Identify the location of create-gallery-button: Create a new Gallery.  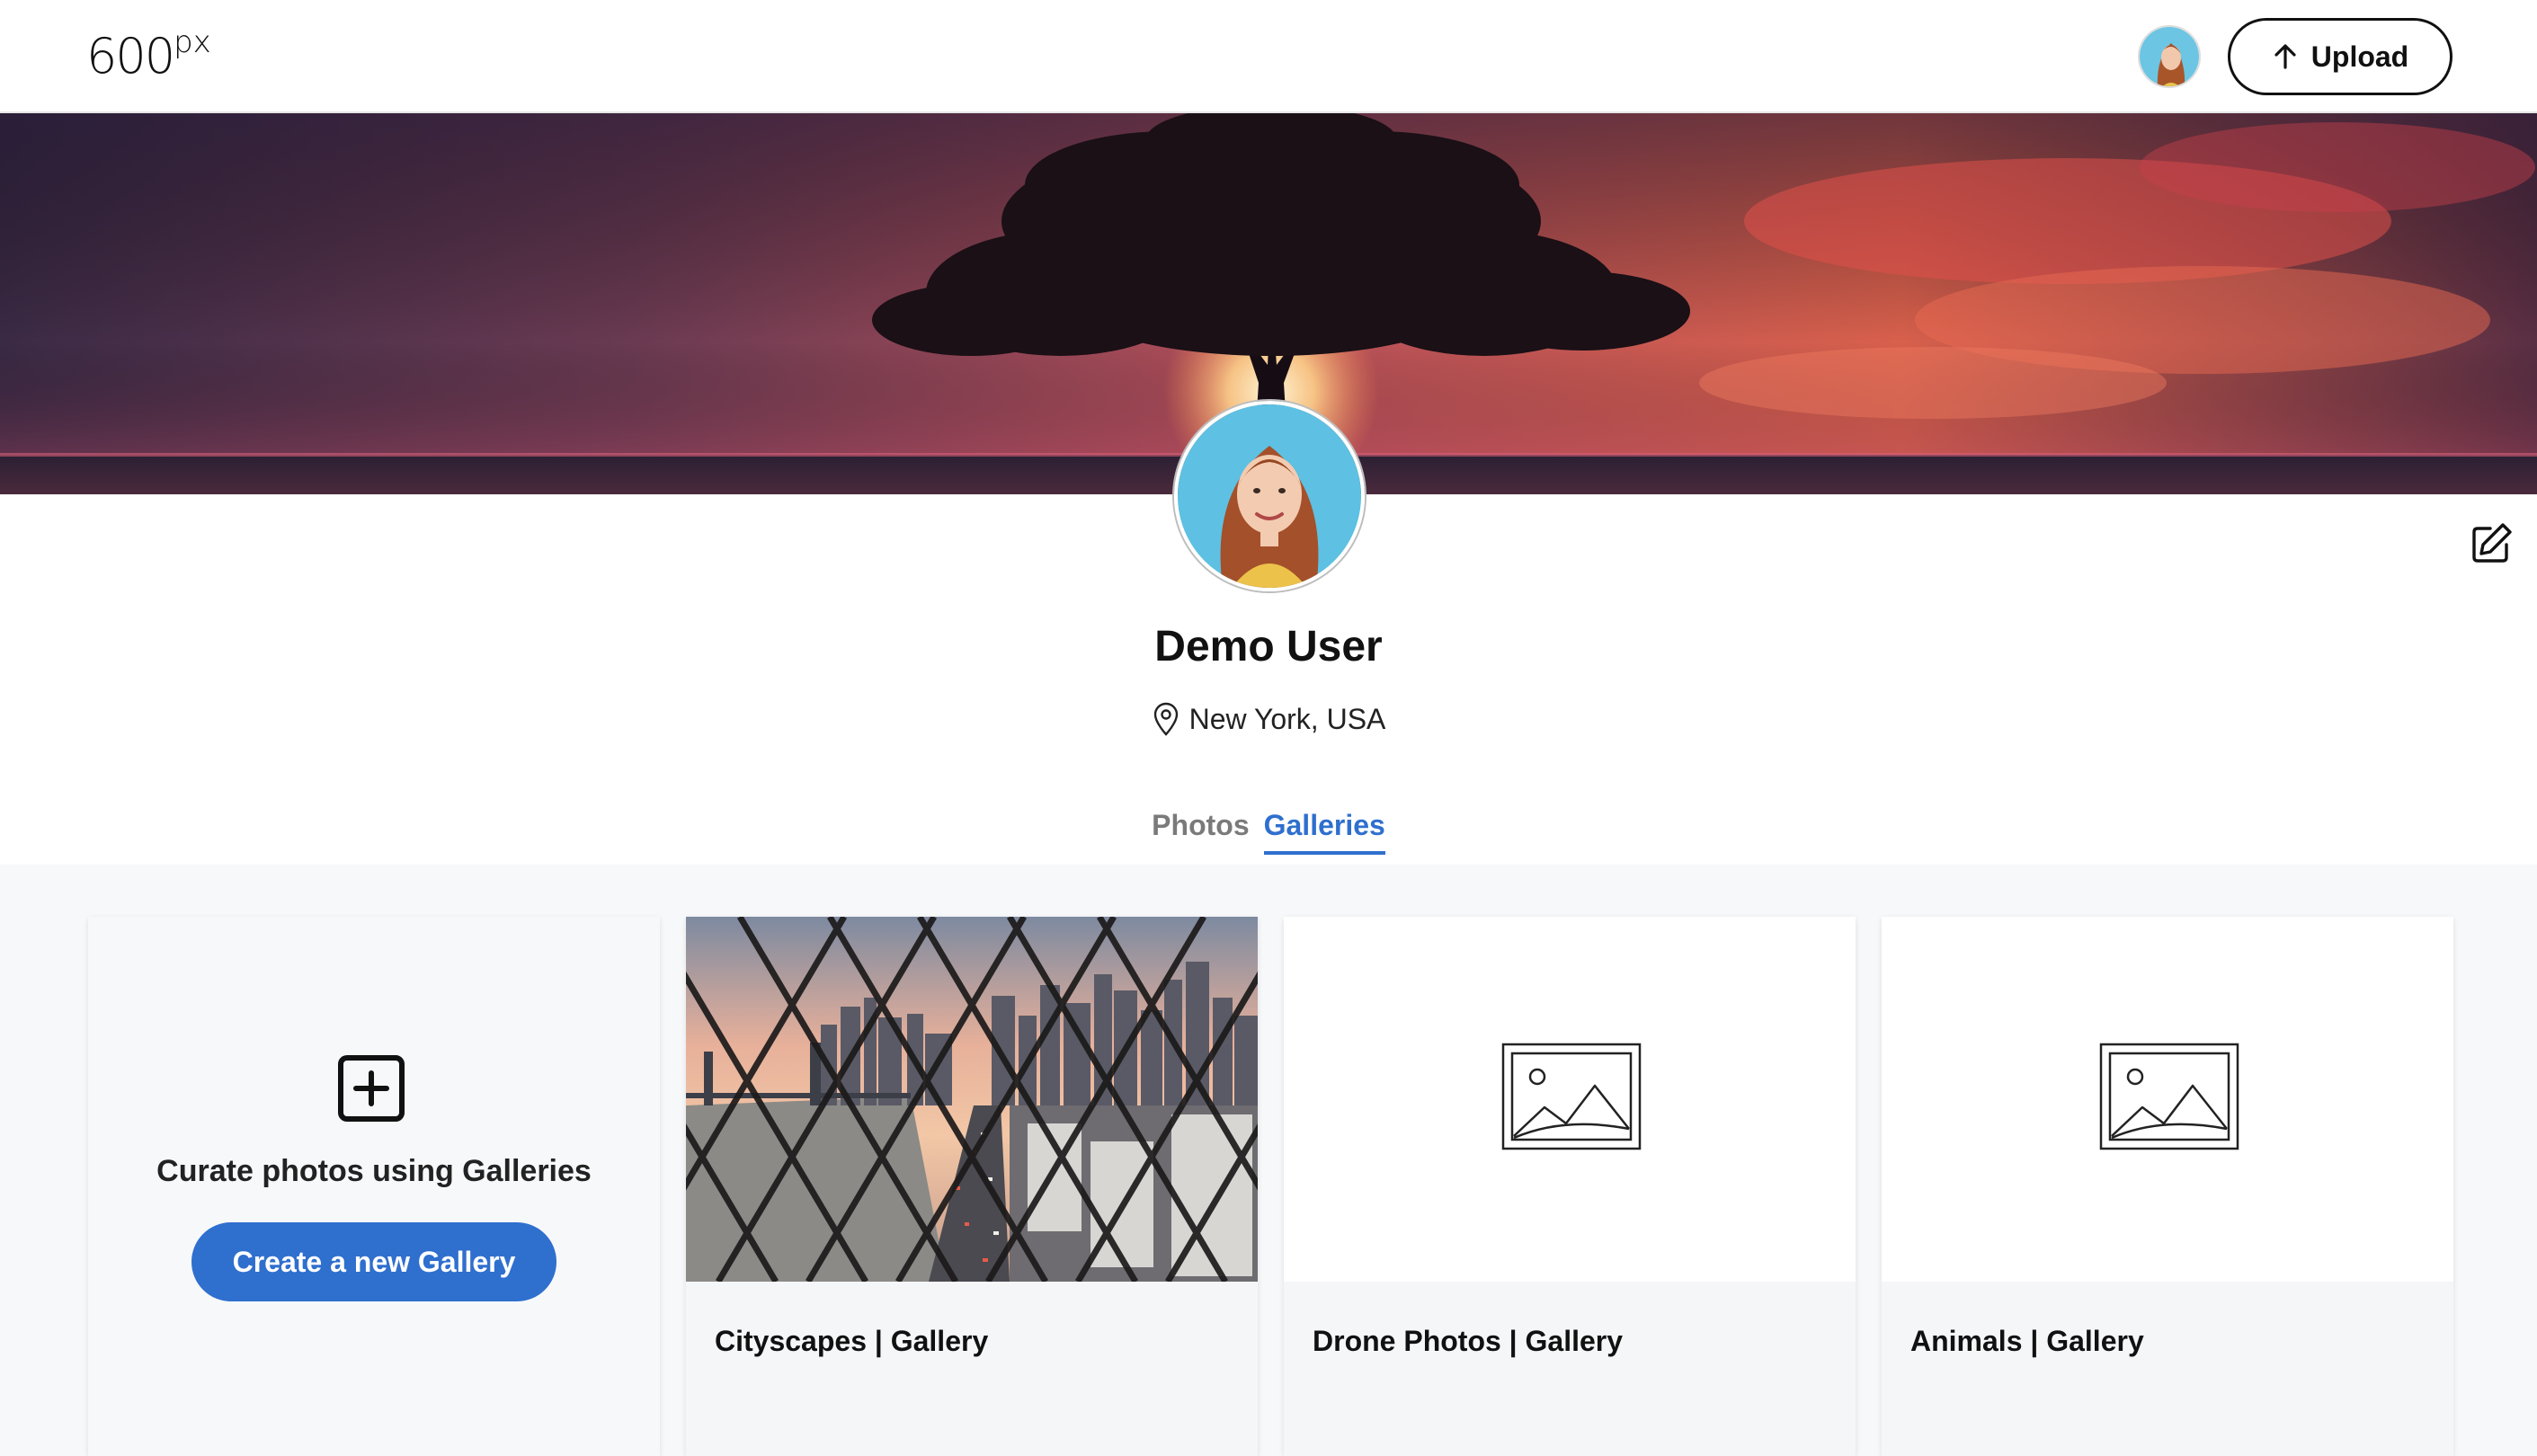
(374, 1261).